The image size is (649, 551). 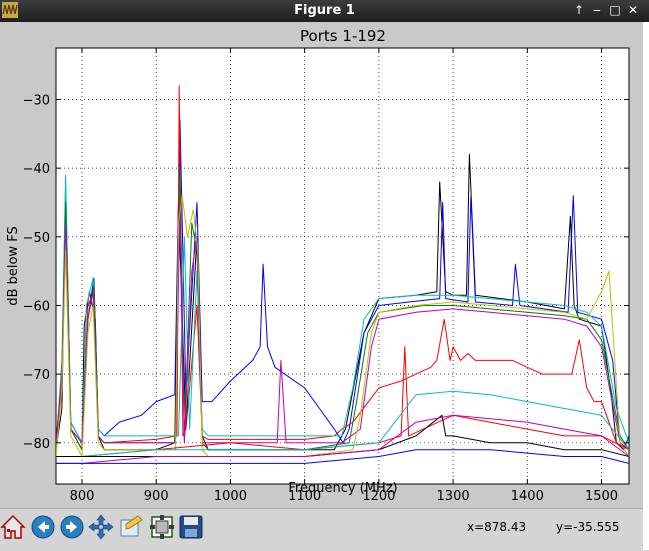 I want to click on close-button: ✕, so click(x=633, y=10).